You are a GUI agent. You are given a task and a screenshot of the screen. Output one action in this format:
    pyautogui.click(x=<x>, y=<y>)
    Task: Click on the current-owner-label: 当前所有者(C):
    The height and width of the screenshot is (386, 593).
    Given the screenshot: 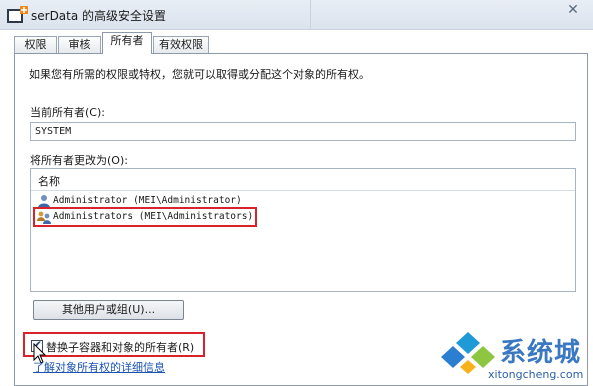 What is the action you would take?
    pyautogui.click(x=67, y=112)
    